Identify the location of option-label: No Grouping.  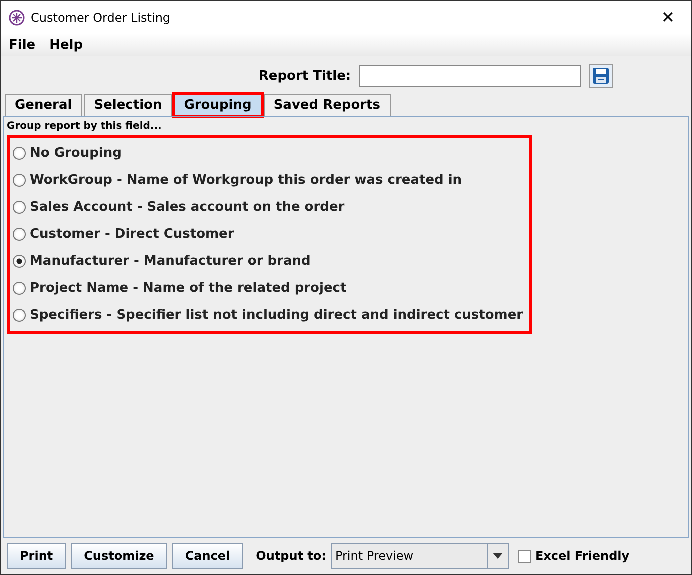
(76, 153).